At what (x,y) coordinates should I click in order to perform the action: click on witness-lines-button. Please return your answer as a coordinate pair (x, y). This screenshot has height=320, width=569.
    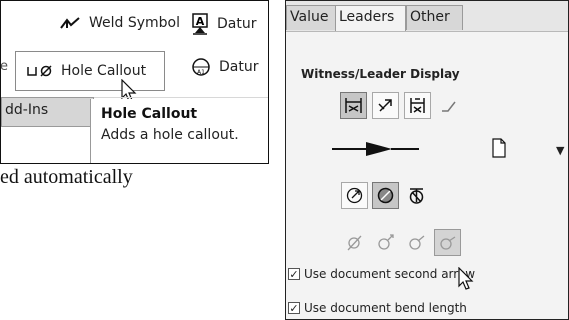
    Looking at the image, I should click on (353, 105).